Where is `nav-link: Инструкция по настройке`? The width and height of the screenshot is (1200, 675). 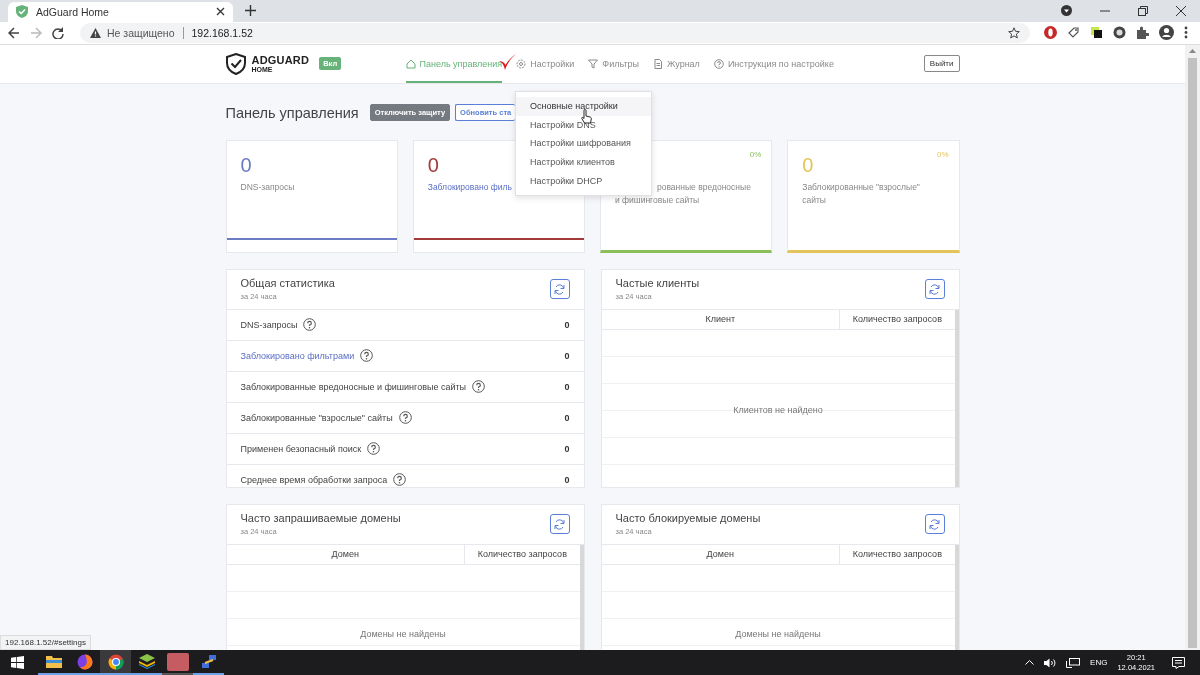 nav-link: Инструкция по настройке is located at coordinates (773, 63).